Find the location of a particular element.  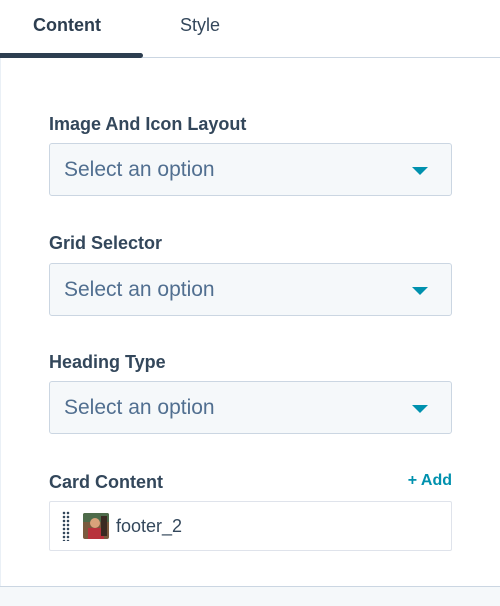

tab-content: Content is located at coordinates (67, 25).